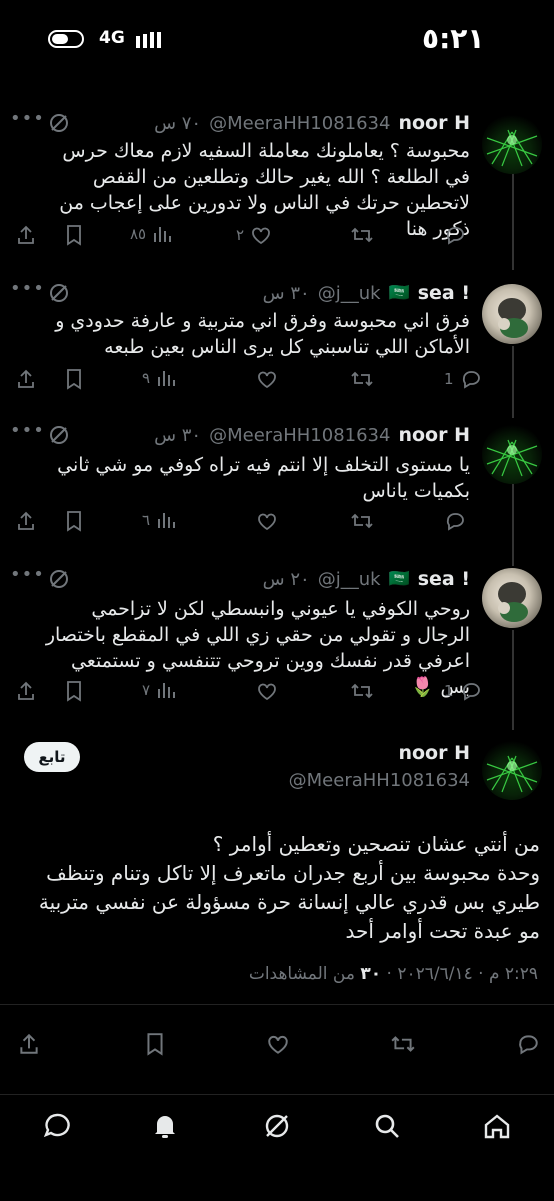 This screenshot has height=1201, width=554. I want to click on divider, so click(277, 1004).